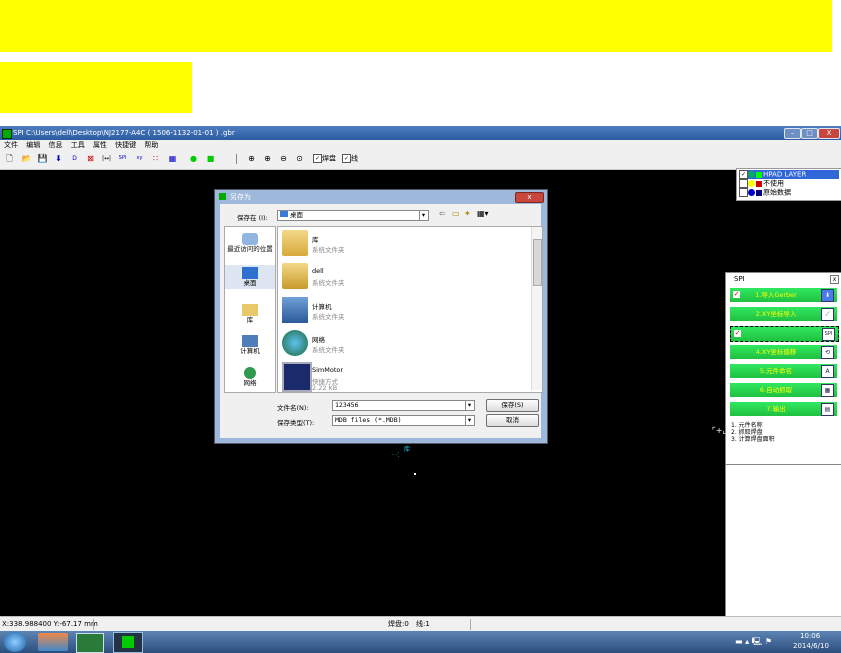  What do you see at coordinates (789, 174) in the screenshot?
I see `layer-row-hpad: ✓ HPAD LAYER` at bounding box center [789, 174].